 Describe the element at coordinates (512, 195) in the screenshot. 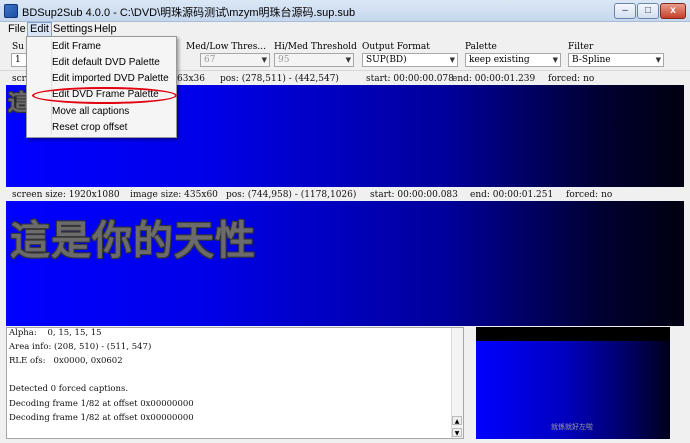

I see `end-time-text: end: 00:00:01.251` at that location.